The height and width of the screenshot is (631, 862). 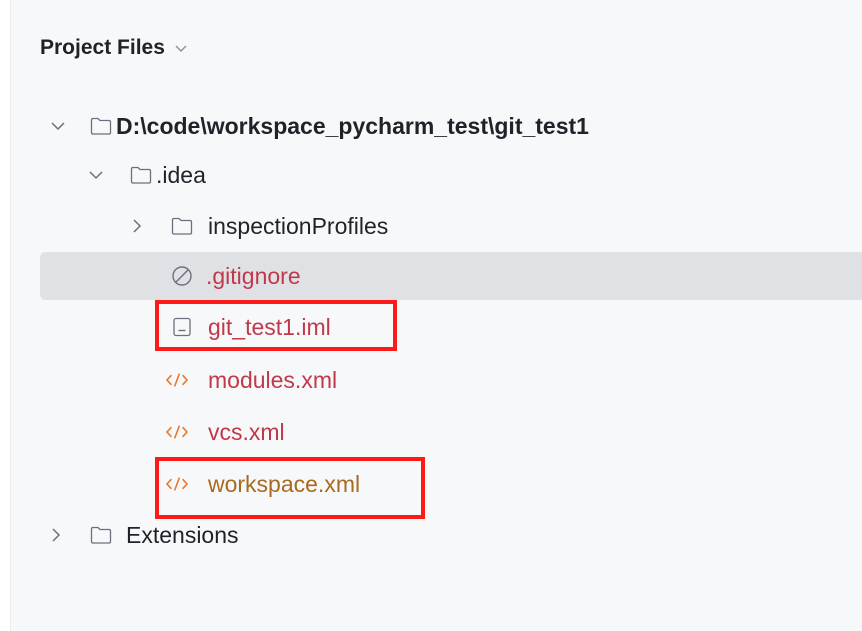 I want to click on tree-row-vcs-xml: vcs.xml, so click(x=451, y=432).